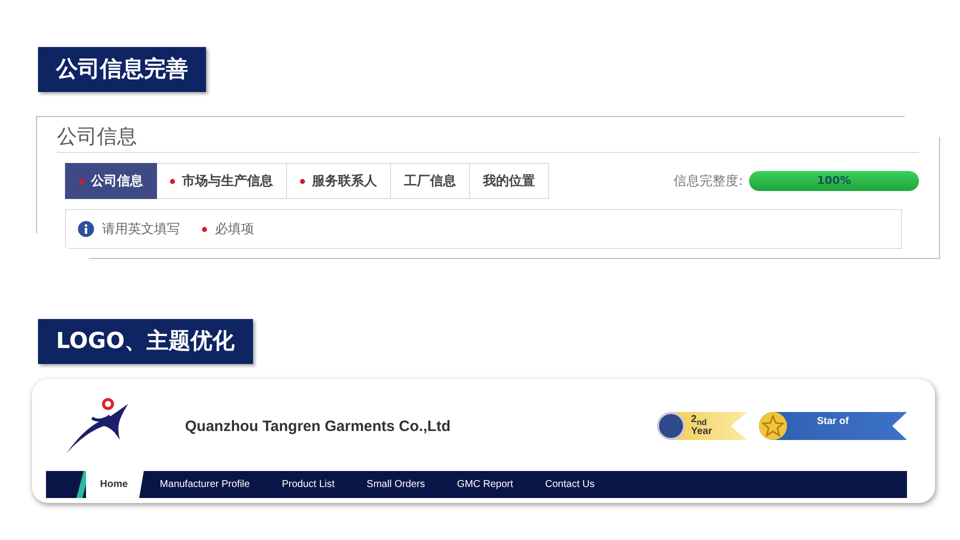  Describe the element at coordinates (308, 484) in the screenshot. I see `nav-link: Product List` at that location.